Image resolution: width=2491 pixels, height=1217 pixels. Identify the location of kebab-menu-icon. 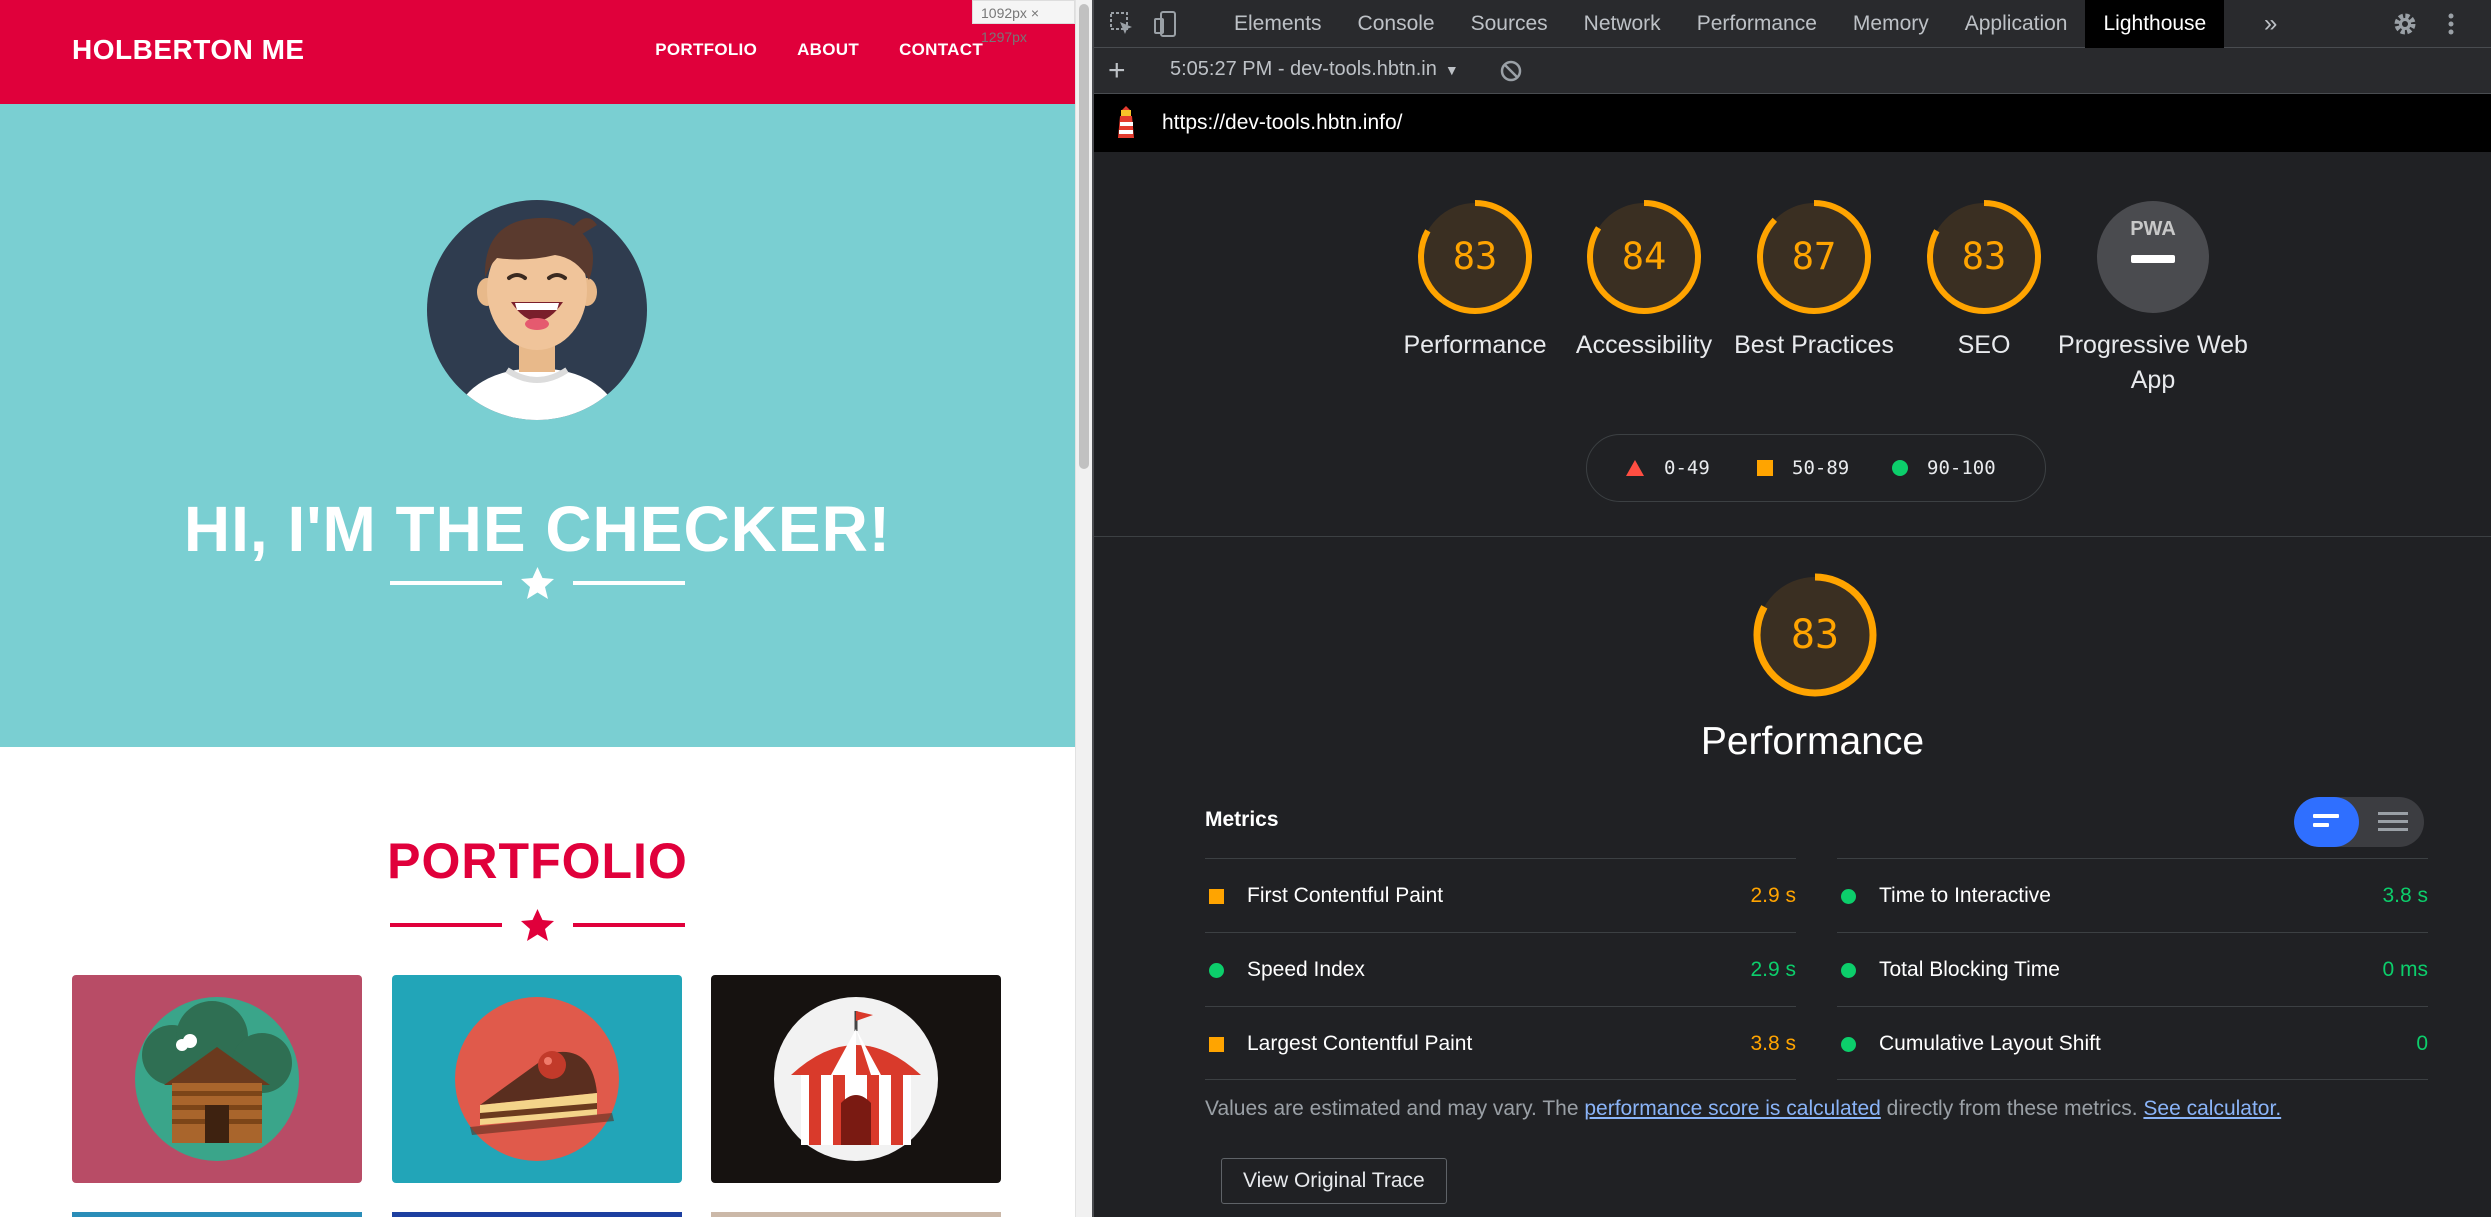
(2451, 24).